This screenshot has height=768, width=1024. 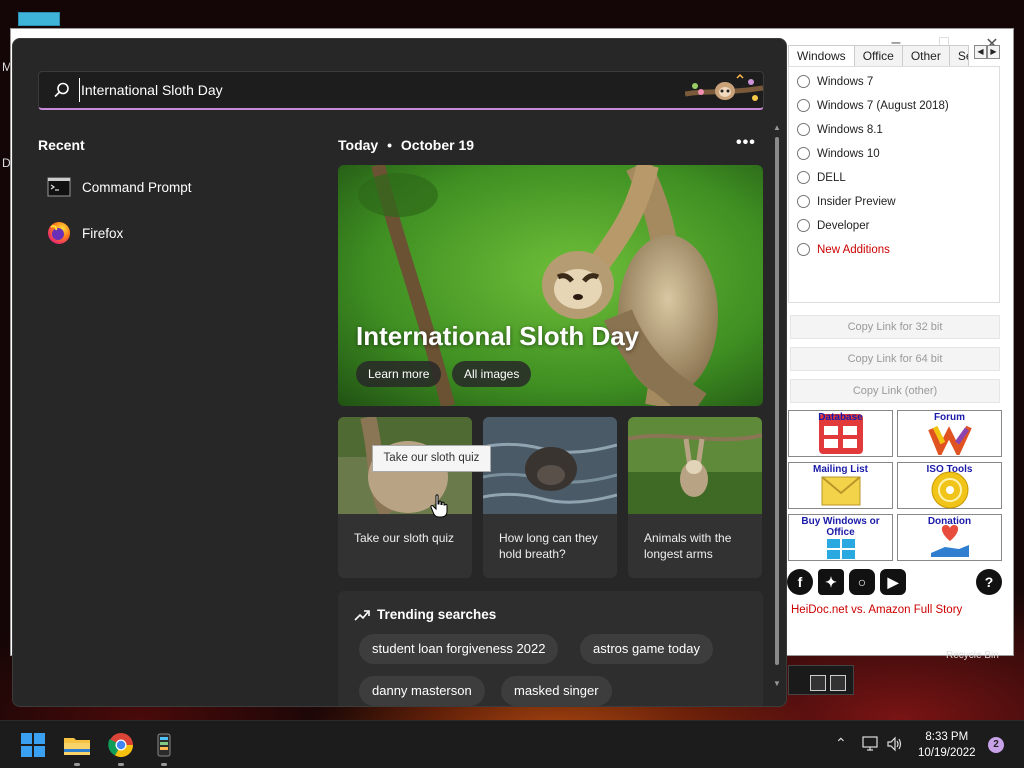 What do you see at coordinates (556, 691) in the screenshot?
I see `trending-chip: masked singer` at bounding box center [556, 691].